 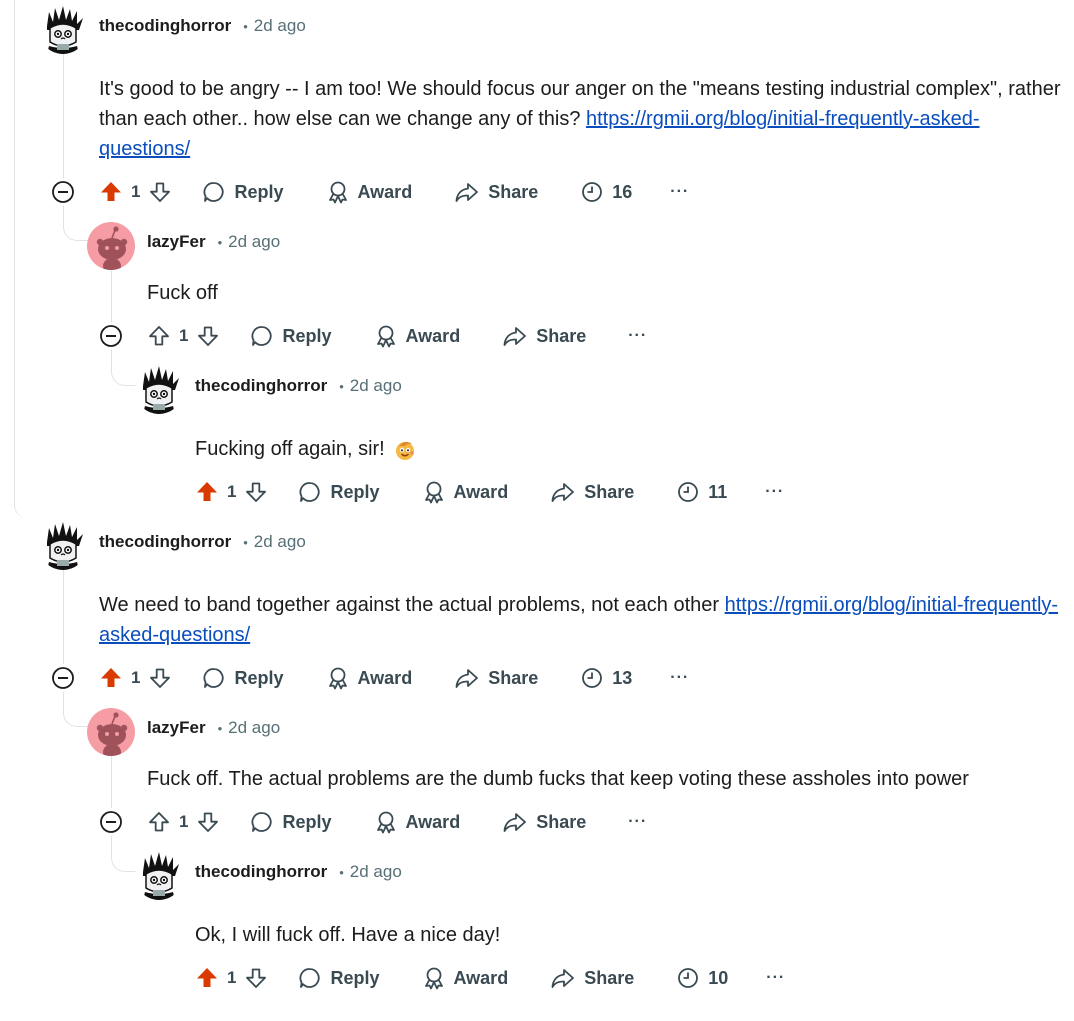 What do you see at coordinates (513, 677) in the screenshot?
I see `share-label: Share` at bounding box center [513, 677].